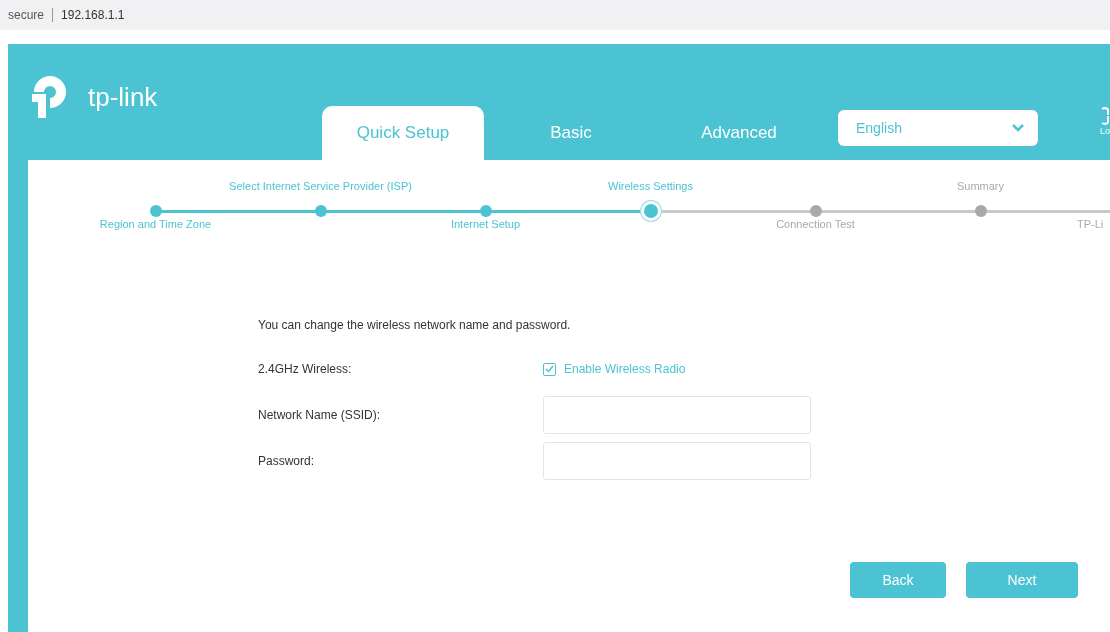  Describe the element at coordinates (305, 369) in the screenshot. I see `field-label: 2.4GHz Wireless:` at that location.